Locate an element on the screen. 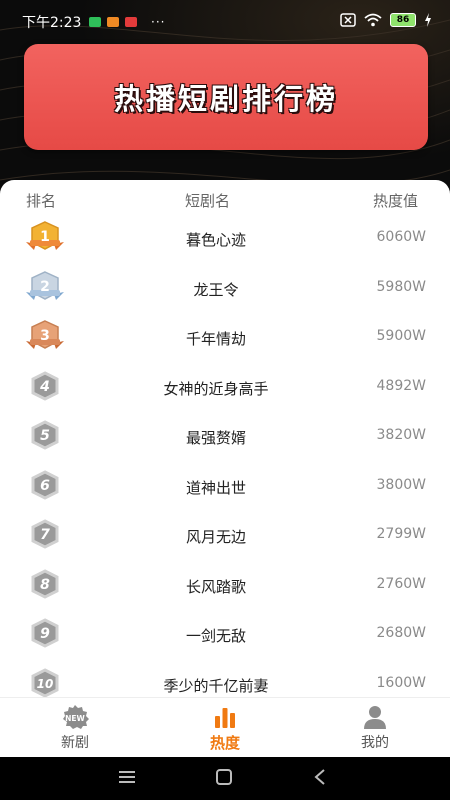 This screenshot has height=800, width=450. drama-title: 一剑无敌 is located at coordinates (215, 636).